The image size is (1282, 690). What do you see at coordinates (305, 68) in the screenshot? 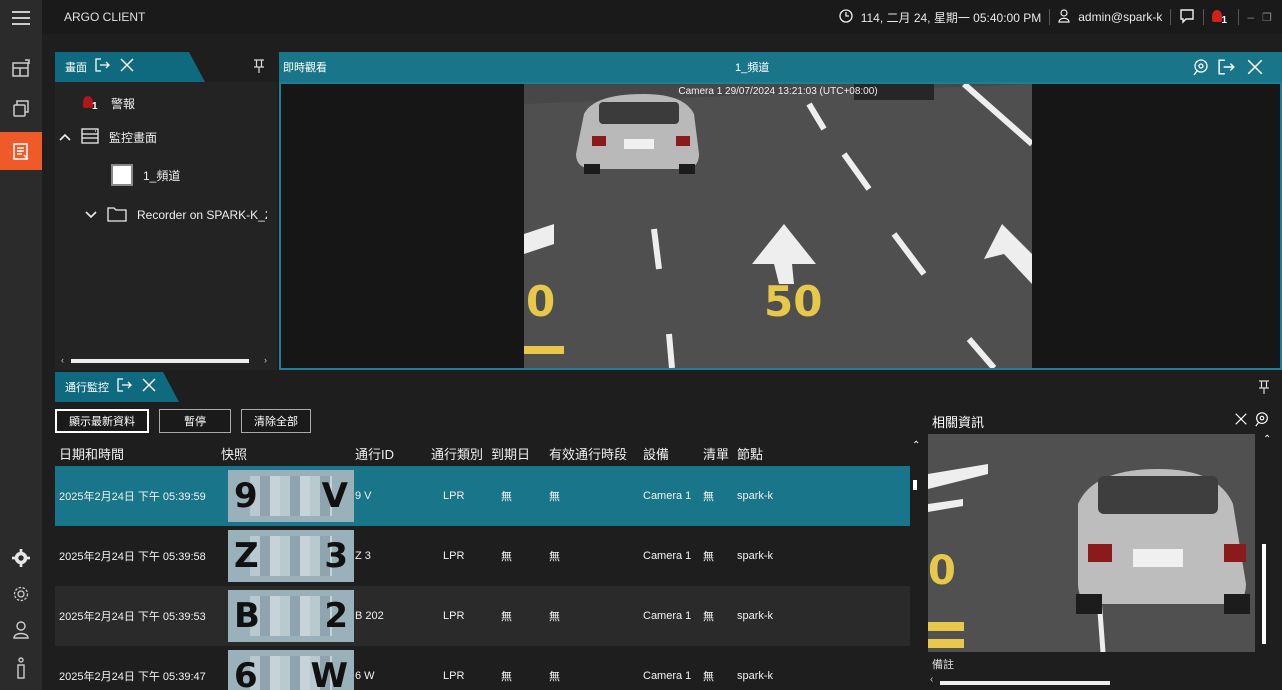
I see `live-view-label: 即時觀看` at bounding box center [305, 68].